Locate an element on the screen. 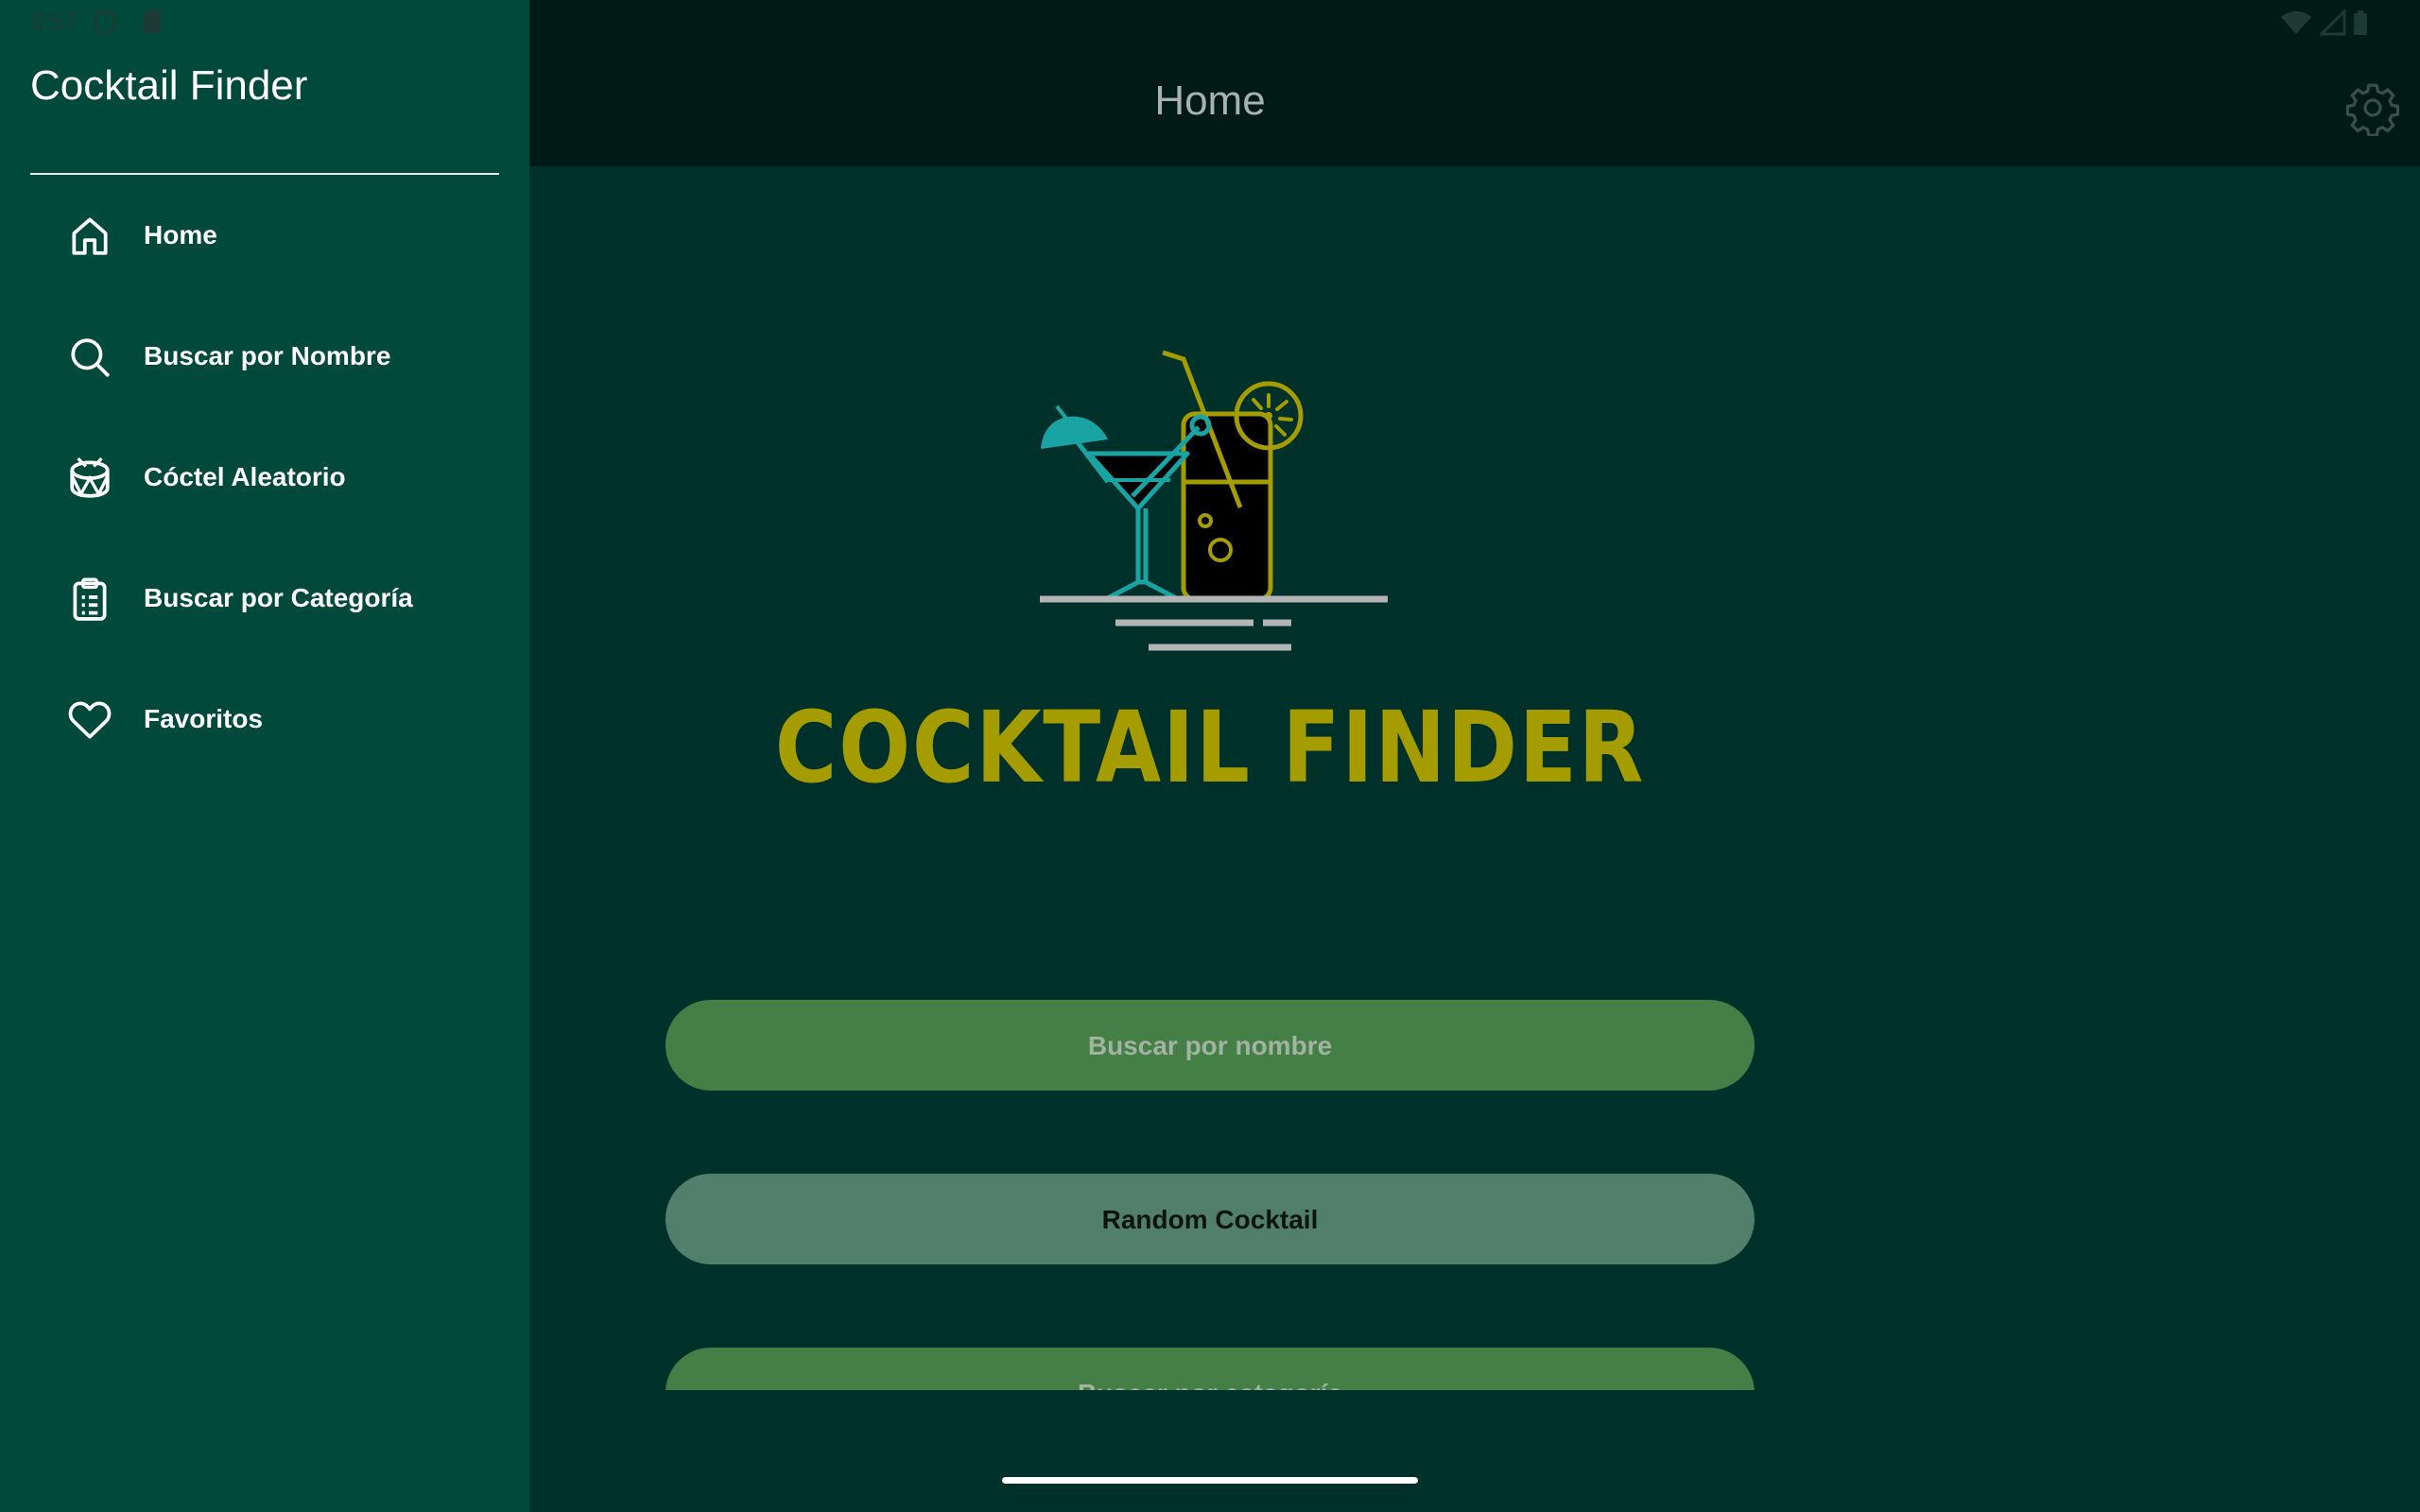 This screenshot has height=1512, width=2420. drawer-item-label: Buscar por Nombre is located at coordinates (267, 355).